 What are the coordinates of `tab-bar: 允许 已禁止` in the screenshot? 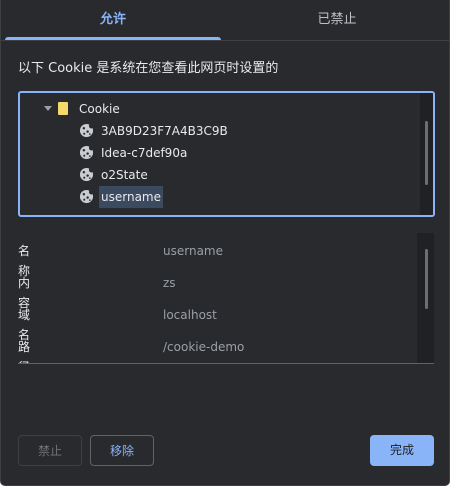 It's located at (225, 20).